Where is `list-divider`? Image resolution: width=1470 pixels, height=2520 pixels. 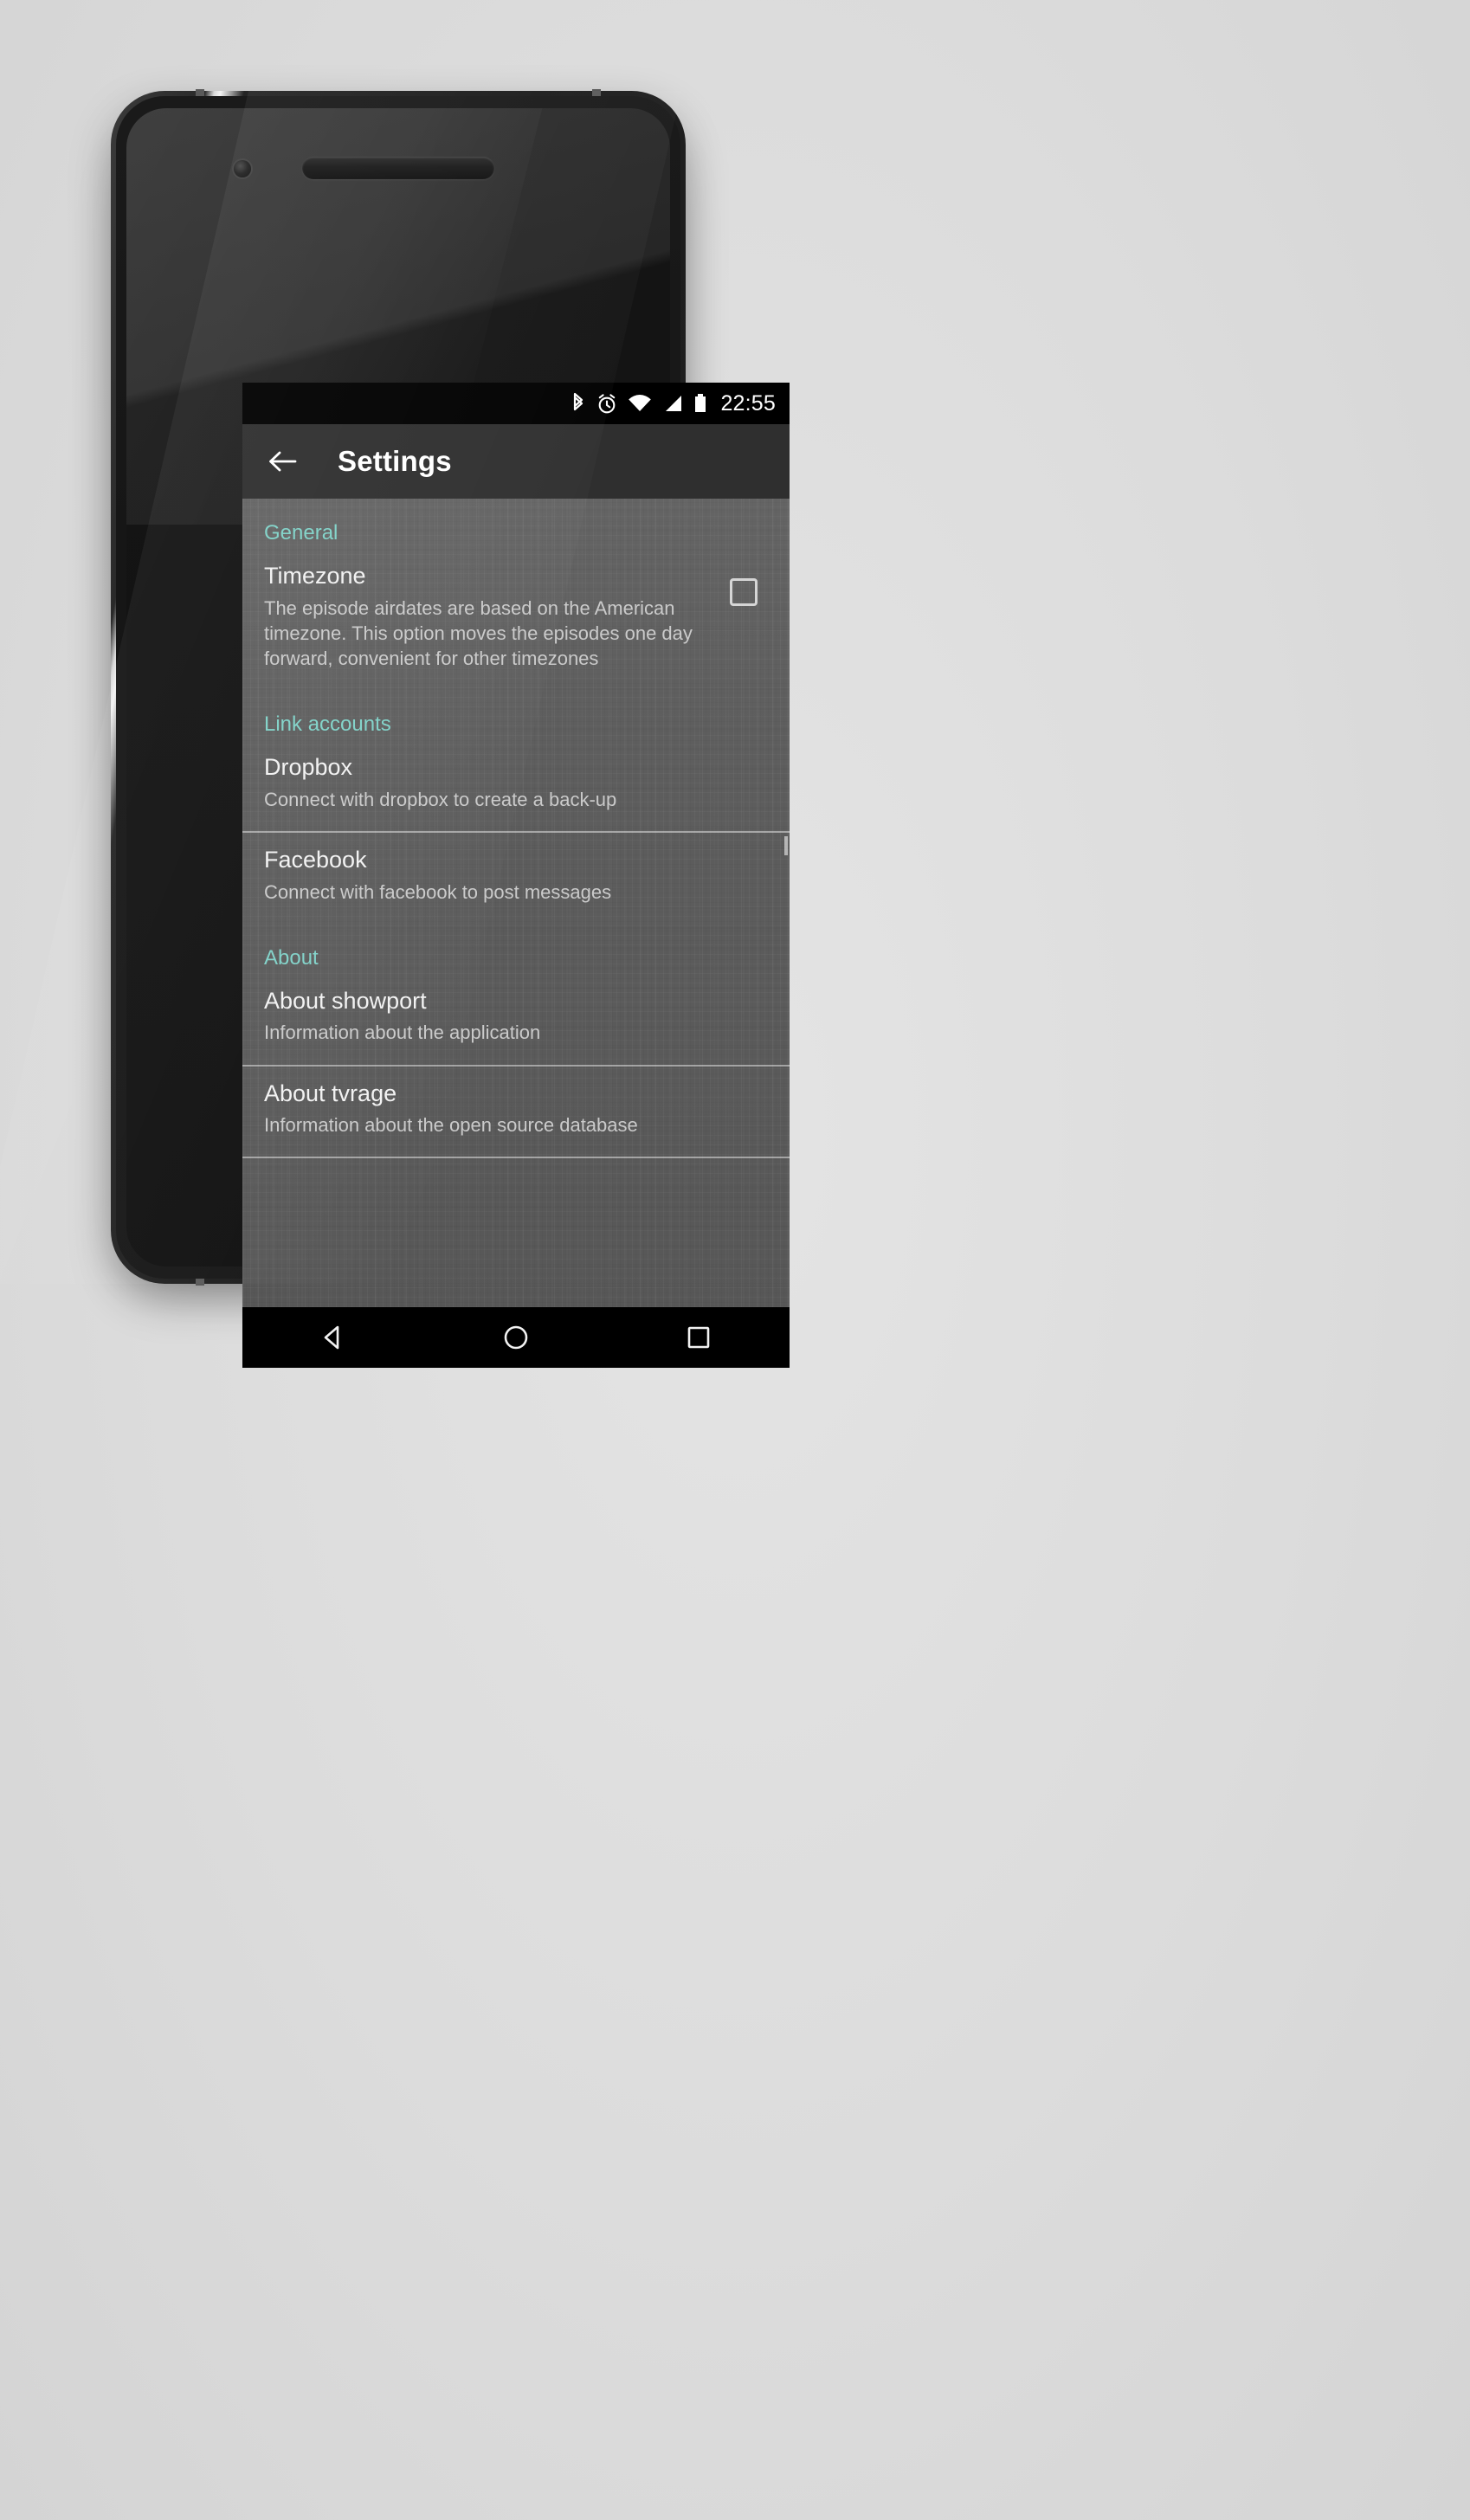
list-divider is located at coordinates (516, 1158).